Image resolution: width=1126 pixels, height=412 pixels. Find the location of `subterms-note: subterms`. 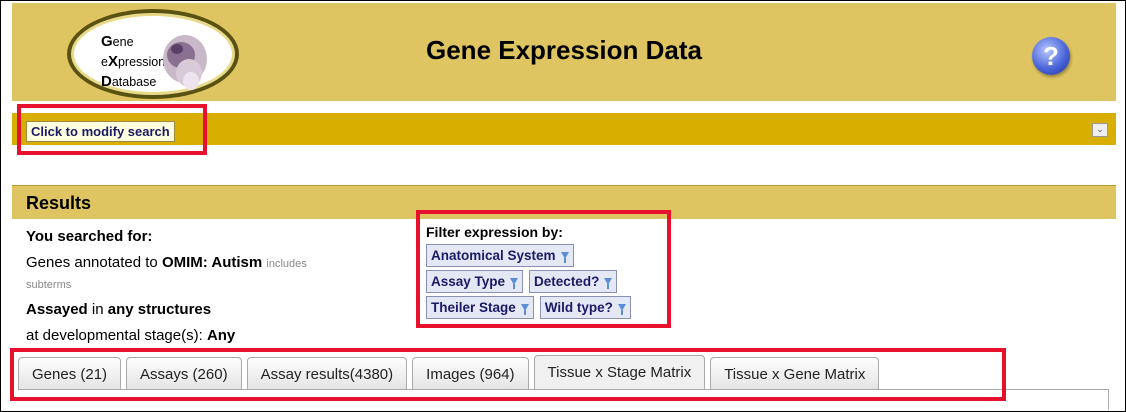

subterms-note: subterms is located at coordinates (49, 285).